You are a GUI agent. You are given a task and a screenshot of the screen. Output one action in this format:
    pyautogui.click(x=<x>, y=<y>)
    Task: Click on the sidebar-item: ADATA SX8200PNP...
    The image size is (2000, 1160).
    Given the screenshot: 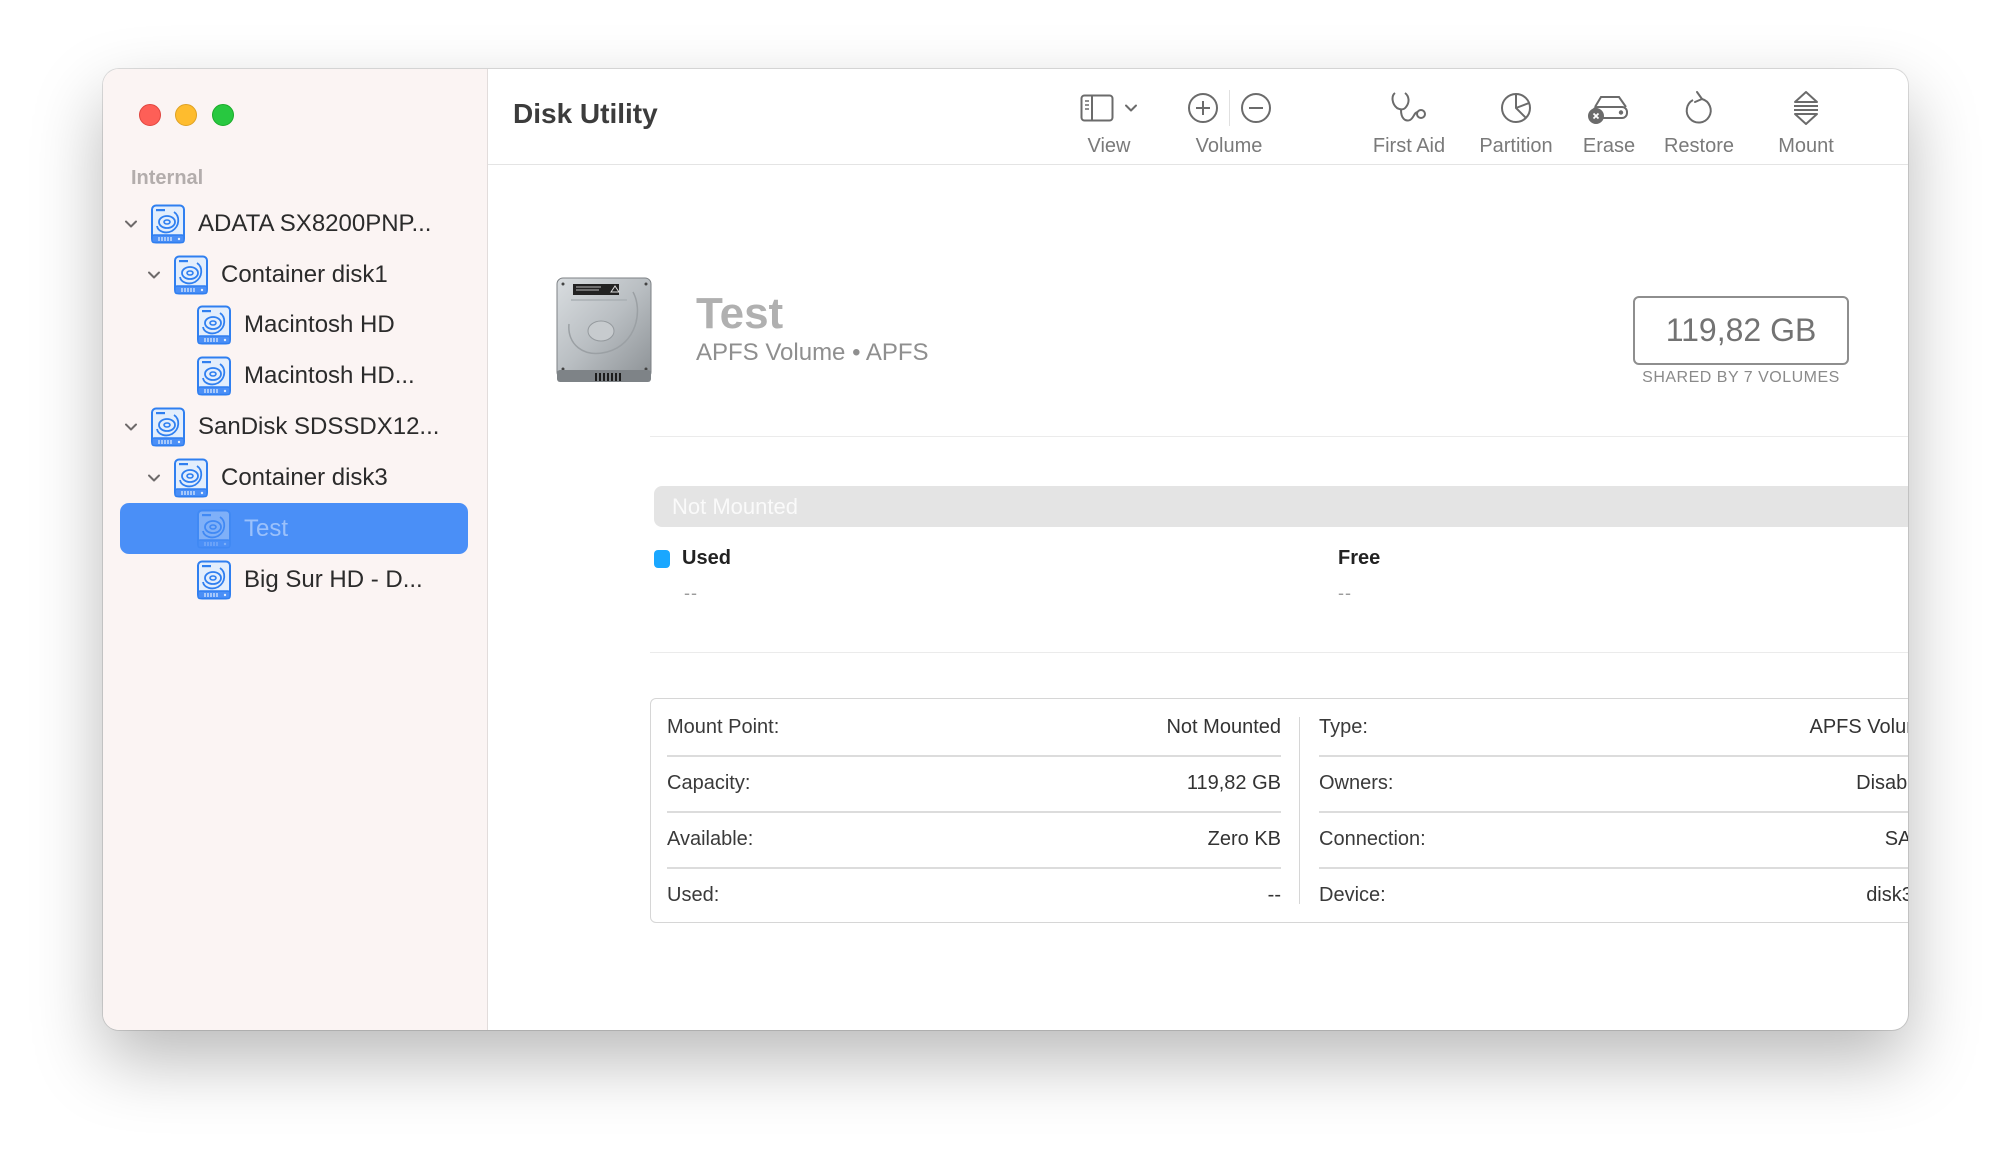 What is the action you would take?
    pyautogui.click(x=294, y=223)
    